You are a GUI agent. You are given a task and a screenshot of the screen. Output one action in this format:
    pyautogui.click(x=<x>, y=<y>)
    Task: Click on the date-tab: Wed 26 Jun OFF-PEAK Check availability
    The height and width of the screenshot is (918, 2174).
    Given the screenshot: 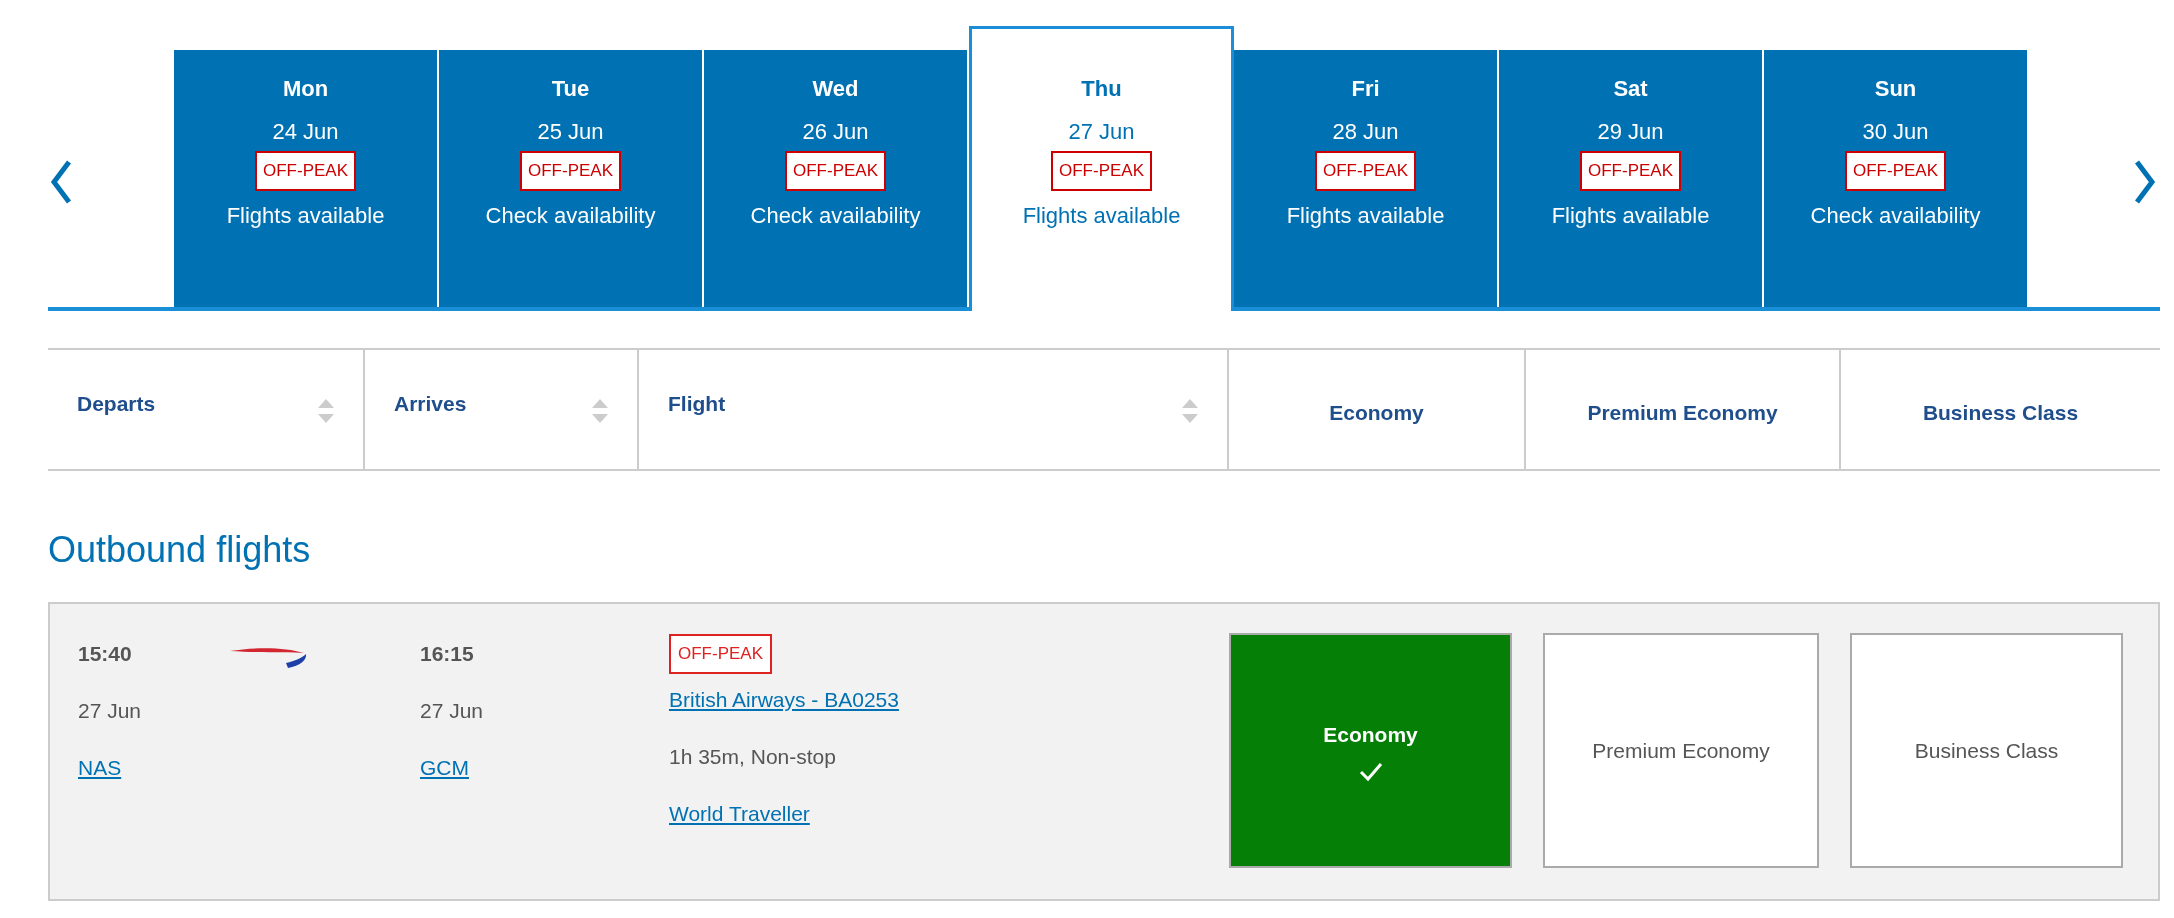 What is the action you would take?
    pyautogui.click(x=836, y=178)
    